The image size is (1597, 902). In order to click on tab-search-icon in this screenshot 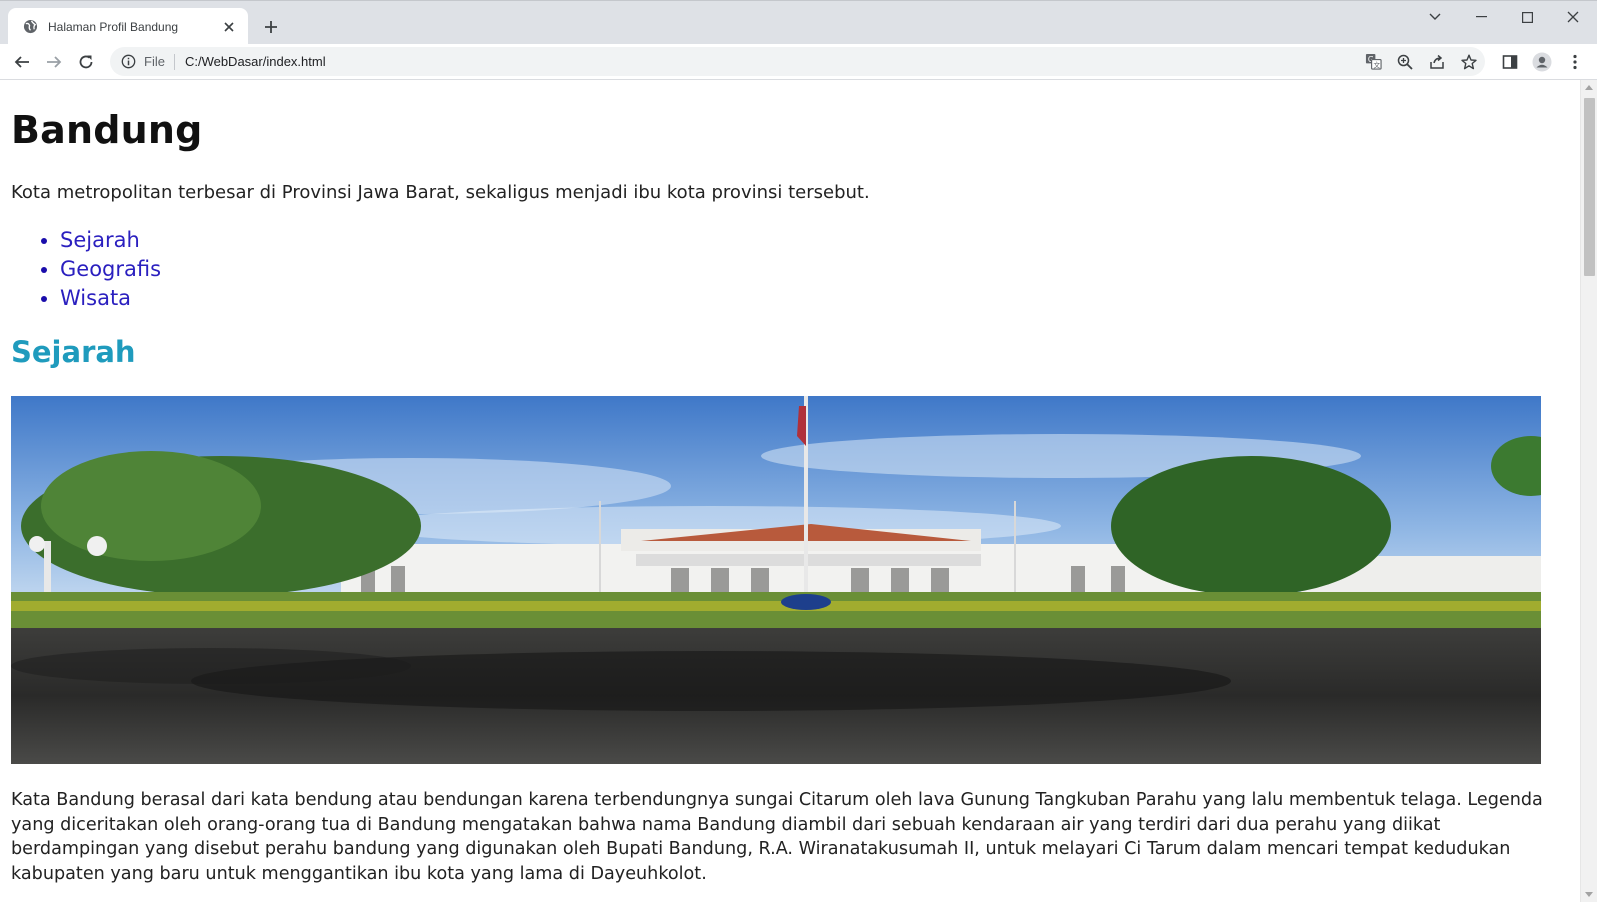, I will do `click(1435, 17)`.